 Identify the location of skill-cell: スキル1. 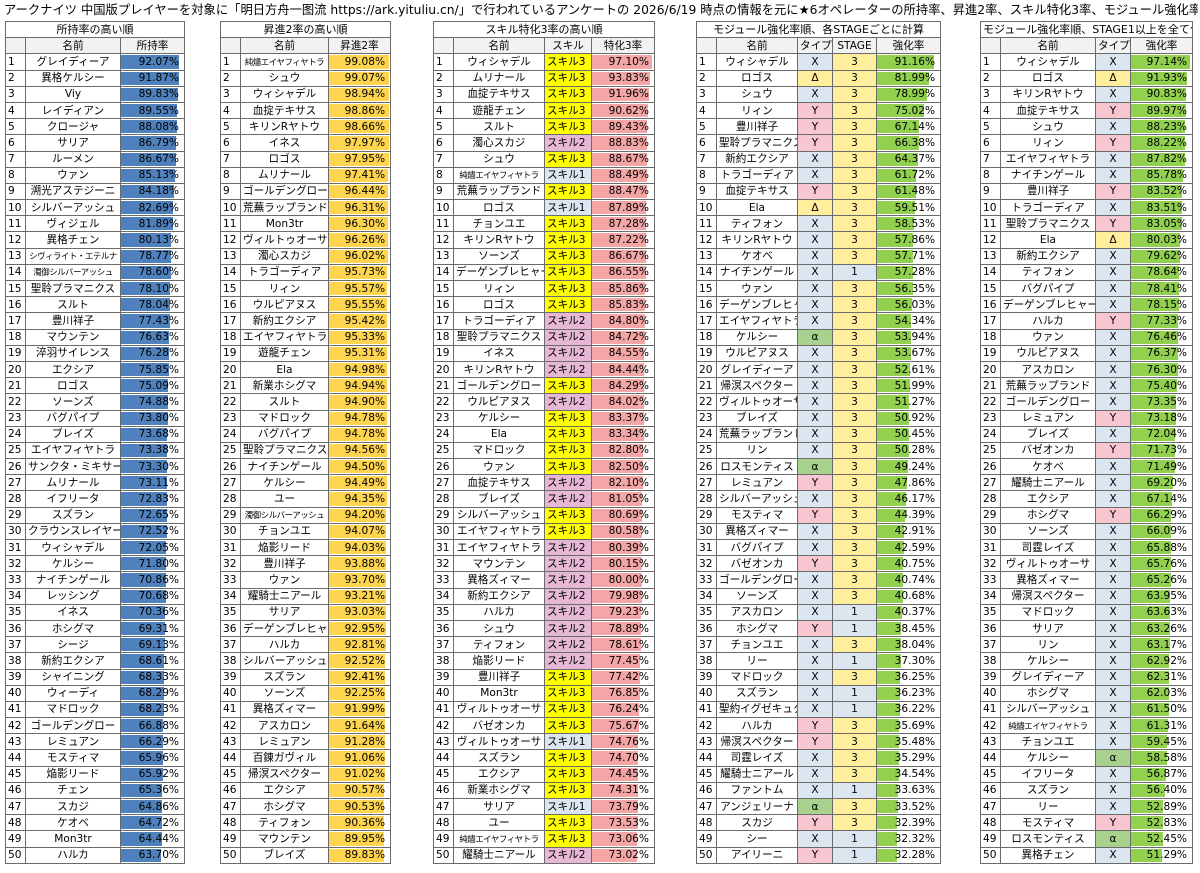
(568, 208).